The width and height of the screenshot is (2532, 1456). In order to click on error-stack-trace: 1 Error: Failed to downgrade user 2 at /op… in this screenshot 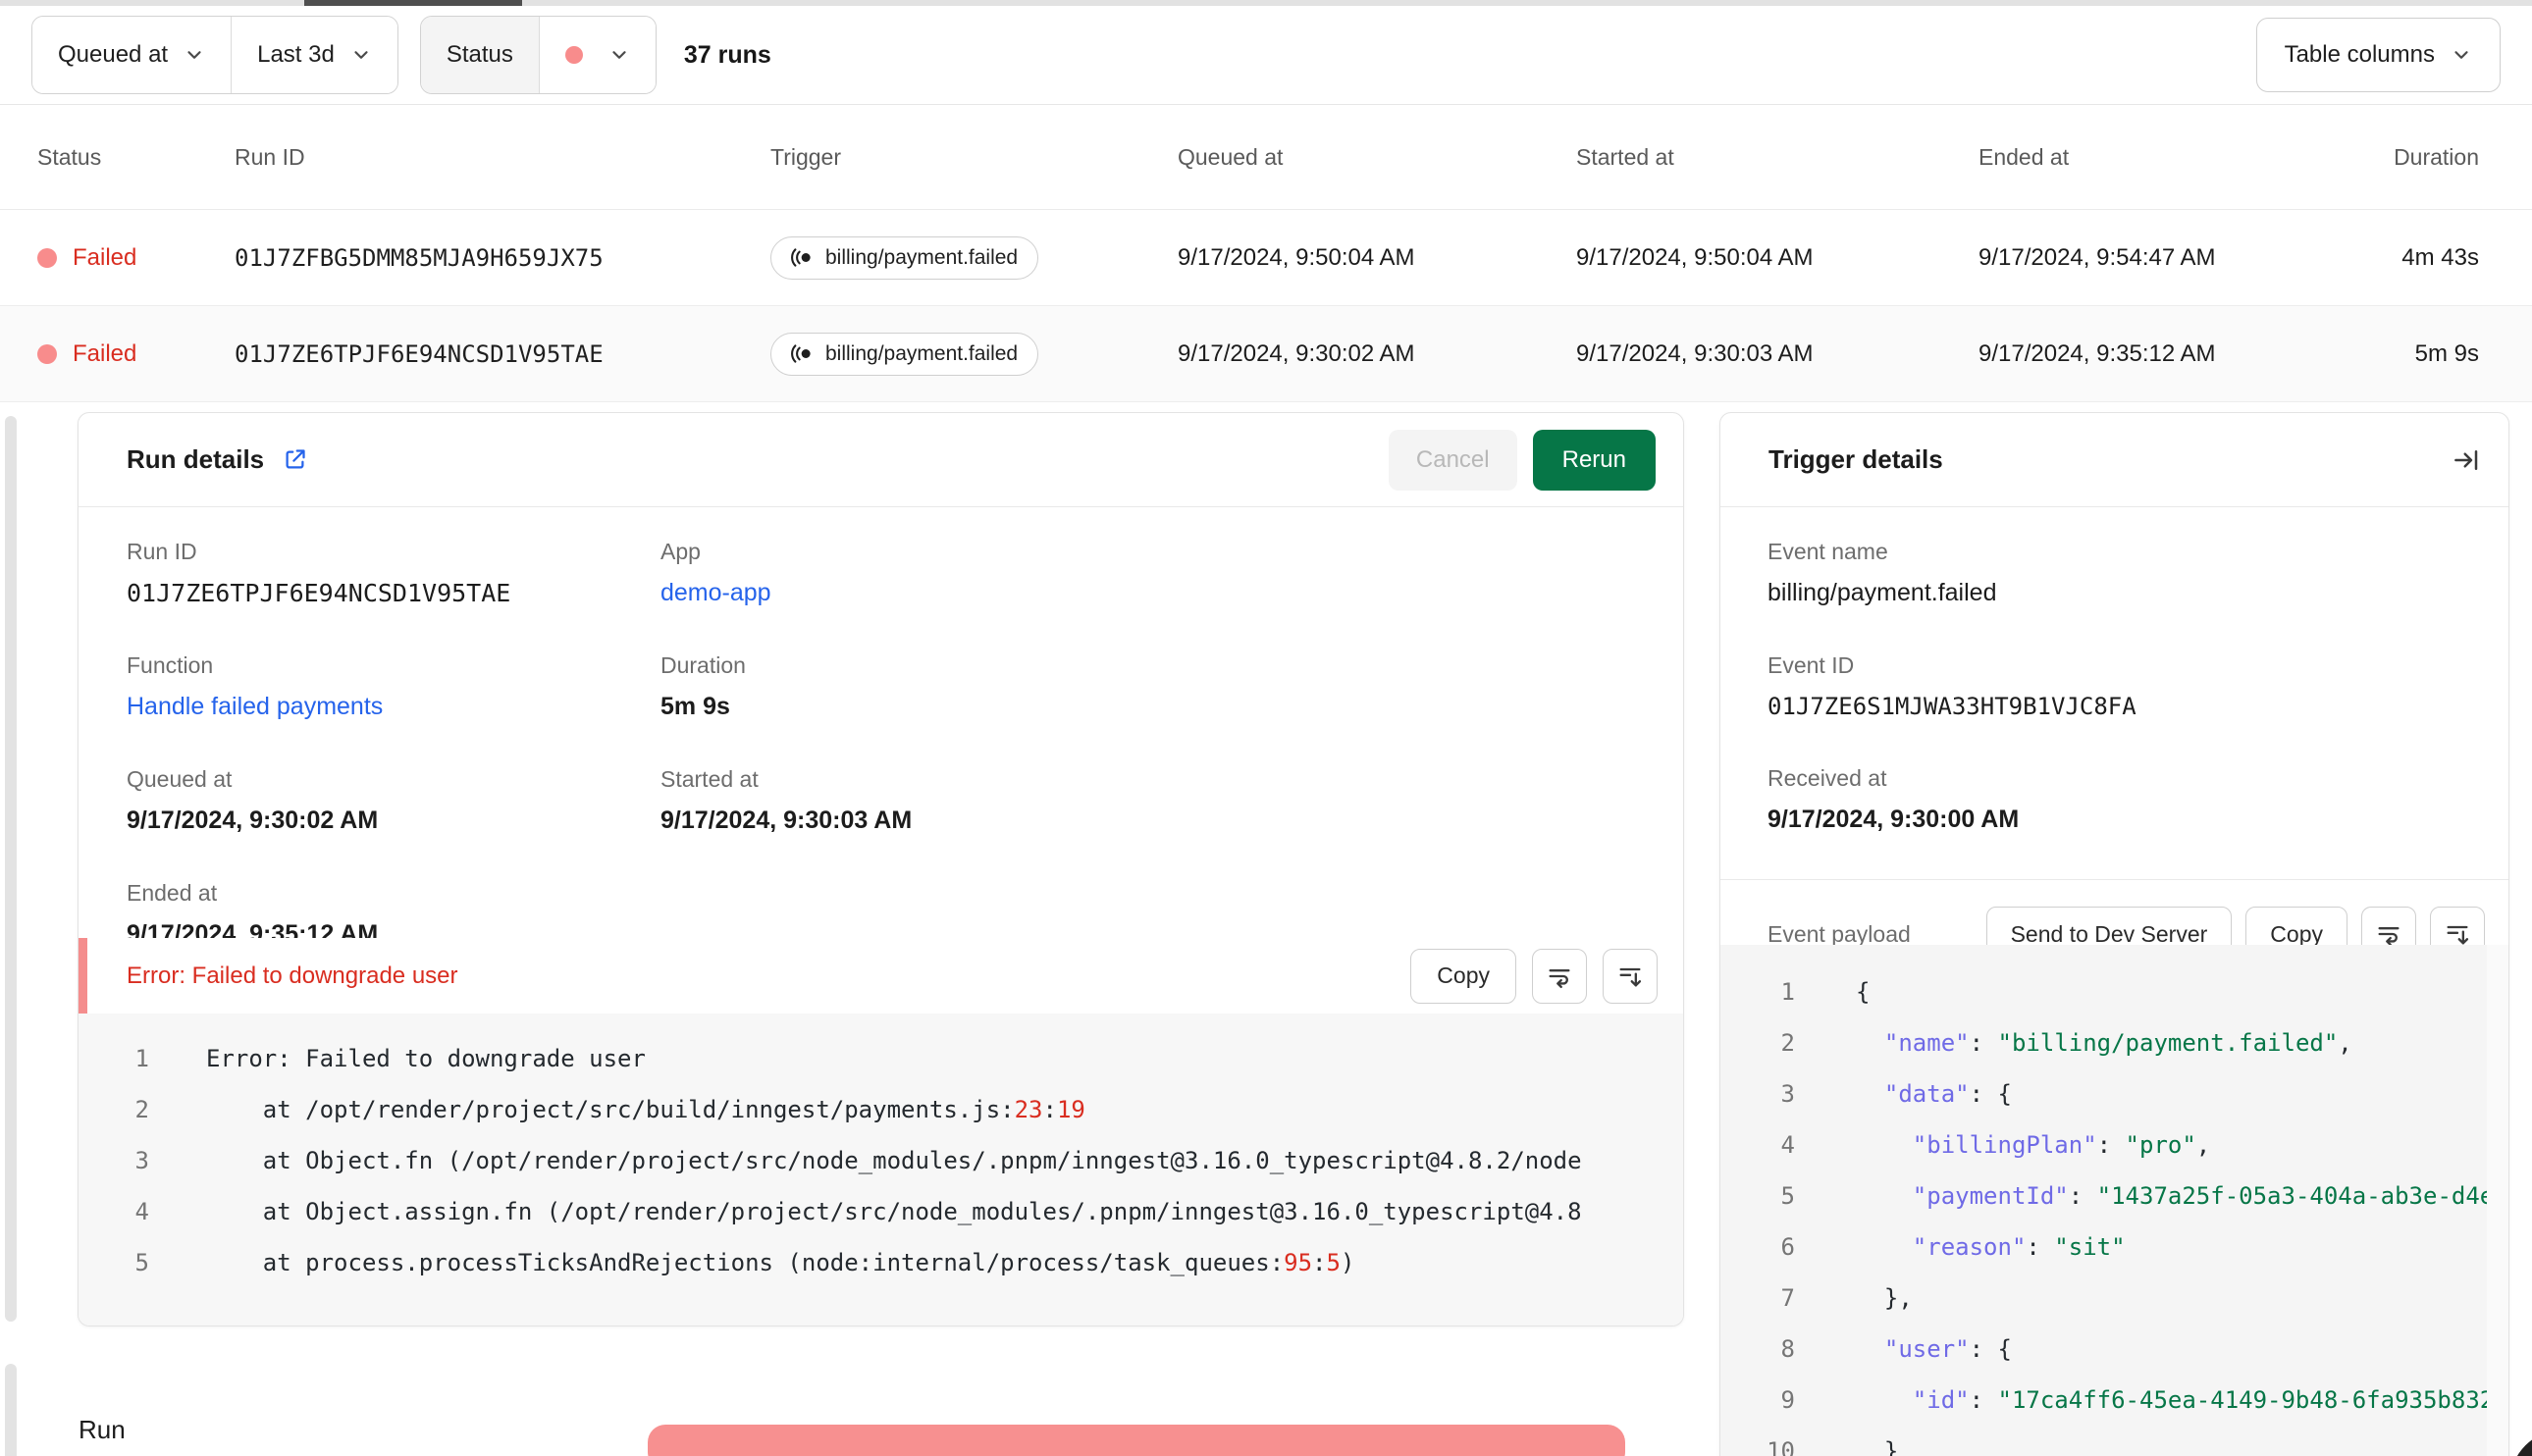, I will do `click(881, 1170)`.